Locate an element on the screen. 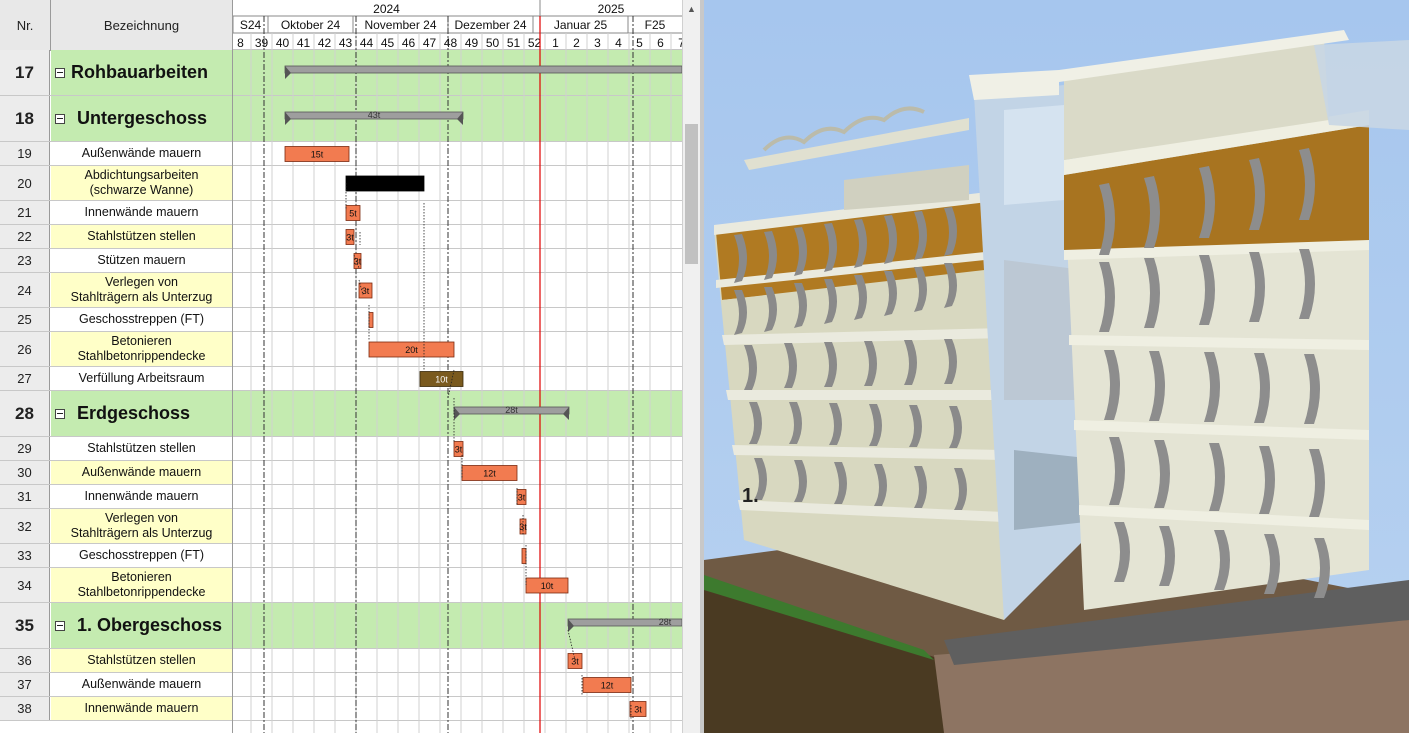 This screenshot has width=1409, height=733. task-number: 32 is located at coordinates (25, 526).